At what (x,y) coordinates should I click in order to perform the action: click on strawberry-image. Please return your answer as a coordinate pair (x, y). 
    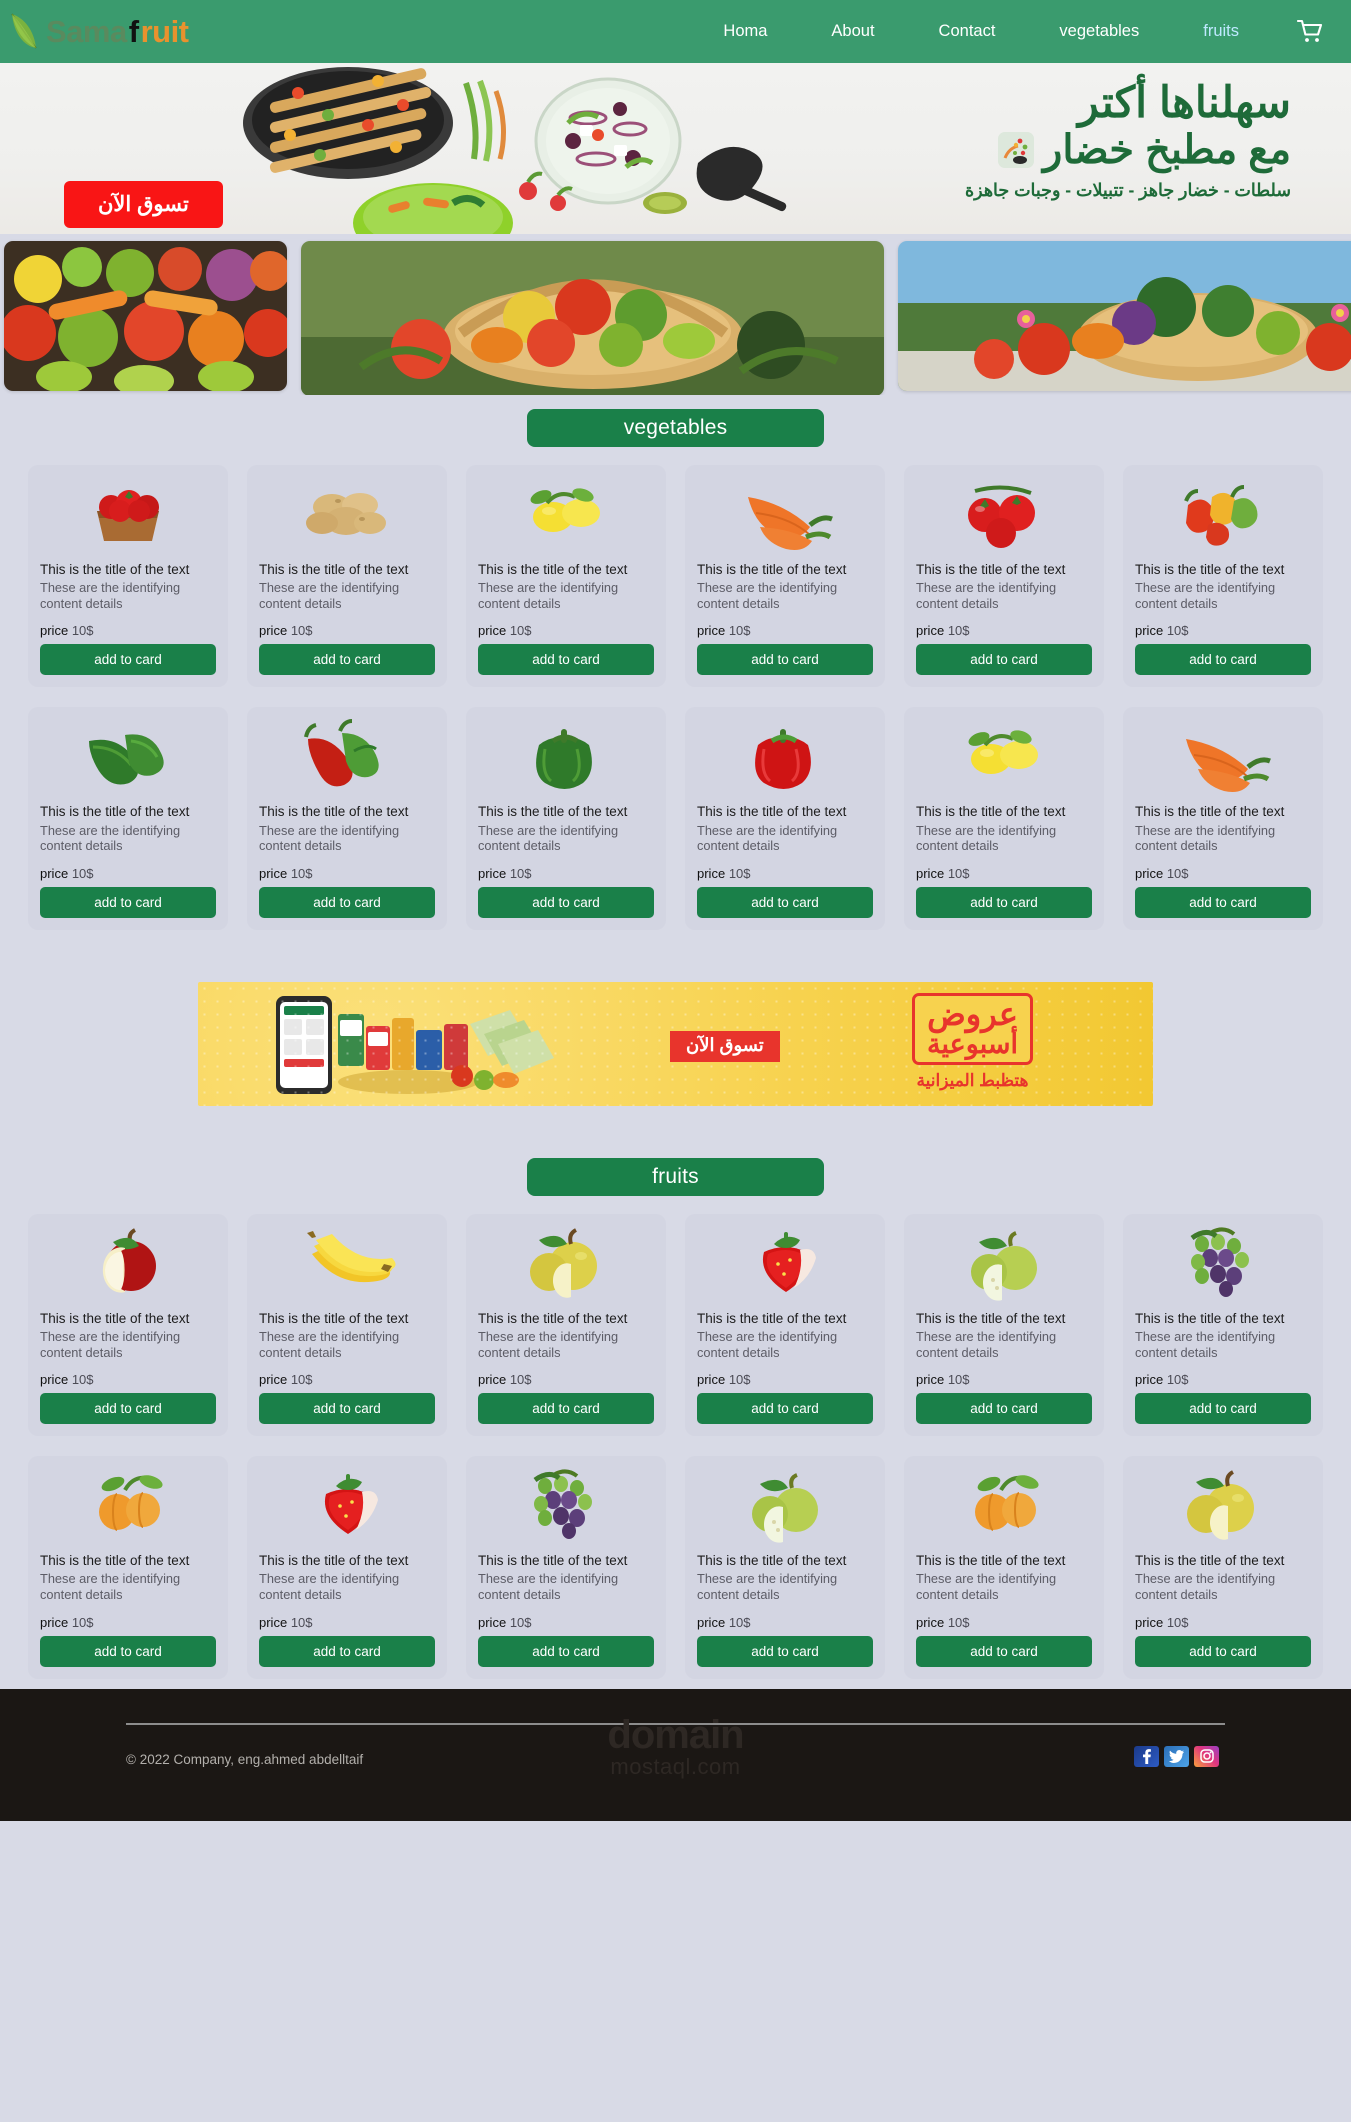
    Looking at the image, I should click on (347, 1505).